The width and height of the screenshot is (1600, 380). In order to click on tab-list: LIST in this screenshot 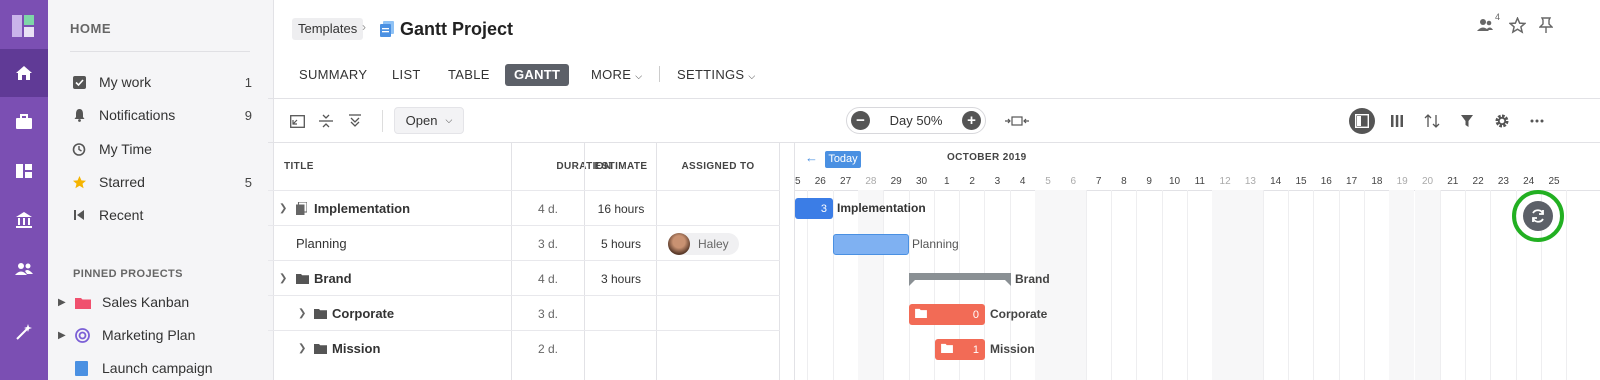, I will do `click(406, 75)`.